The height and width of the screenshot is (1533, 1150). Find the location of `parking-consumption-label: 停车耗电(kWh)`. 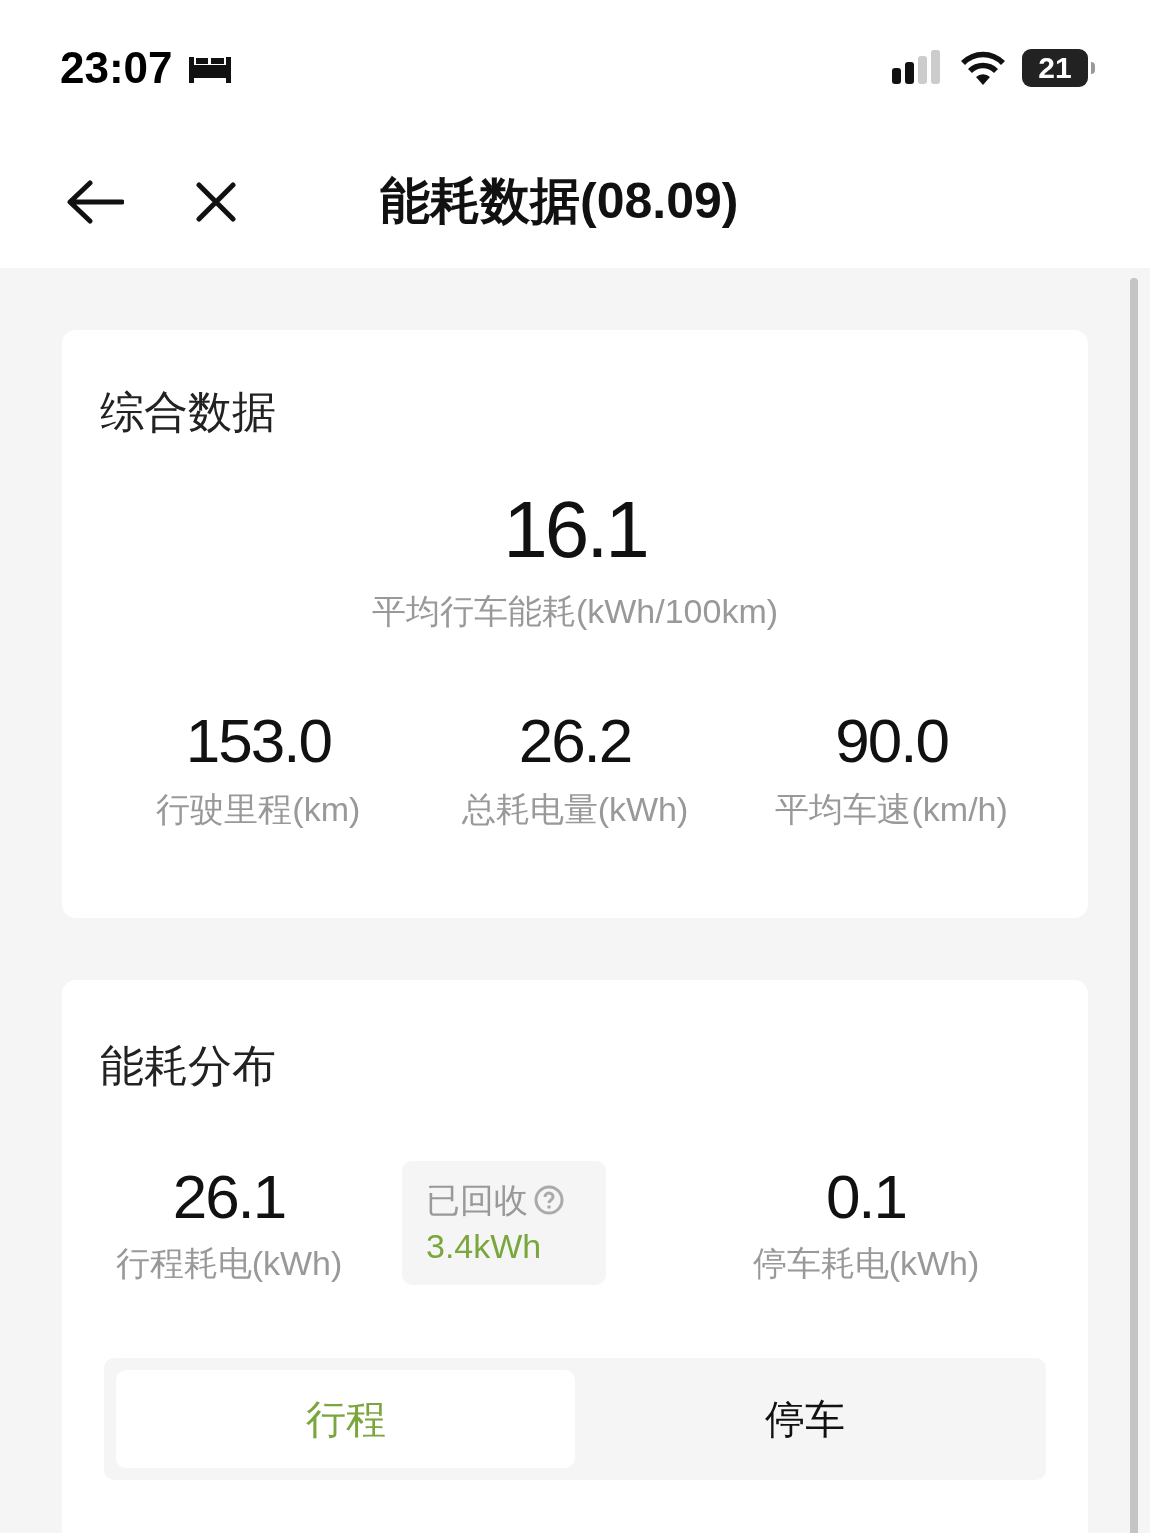

parking-consumption-label: 停车耗电(kWh) is located at coordinates (866, 1263).